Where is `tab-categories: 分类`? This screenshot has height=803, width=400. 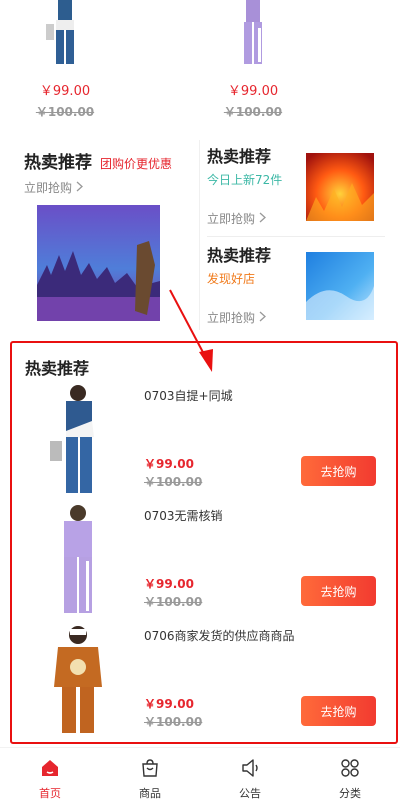 tab-categories: 分类 is located at coordinates (350, 775).